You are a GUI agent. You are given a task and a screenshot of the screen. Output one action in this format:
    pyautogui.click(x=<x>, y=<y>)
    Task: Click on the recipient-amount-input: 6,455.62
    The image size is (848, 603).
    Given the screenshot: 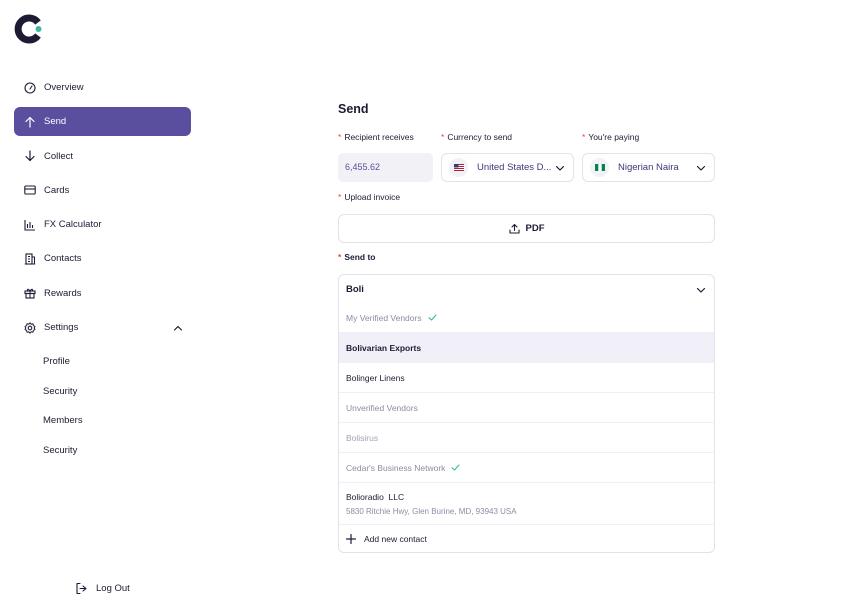 What is the action you would take?
    pyautogui.click(x=385, y=167)
    